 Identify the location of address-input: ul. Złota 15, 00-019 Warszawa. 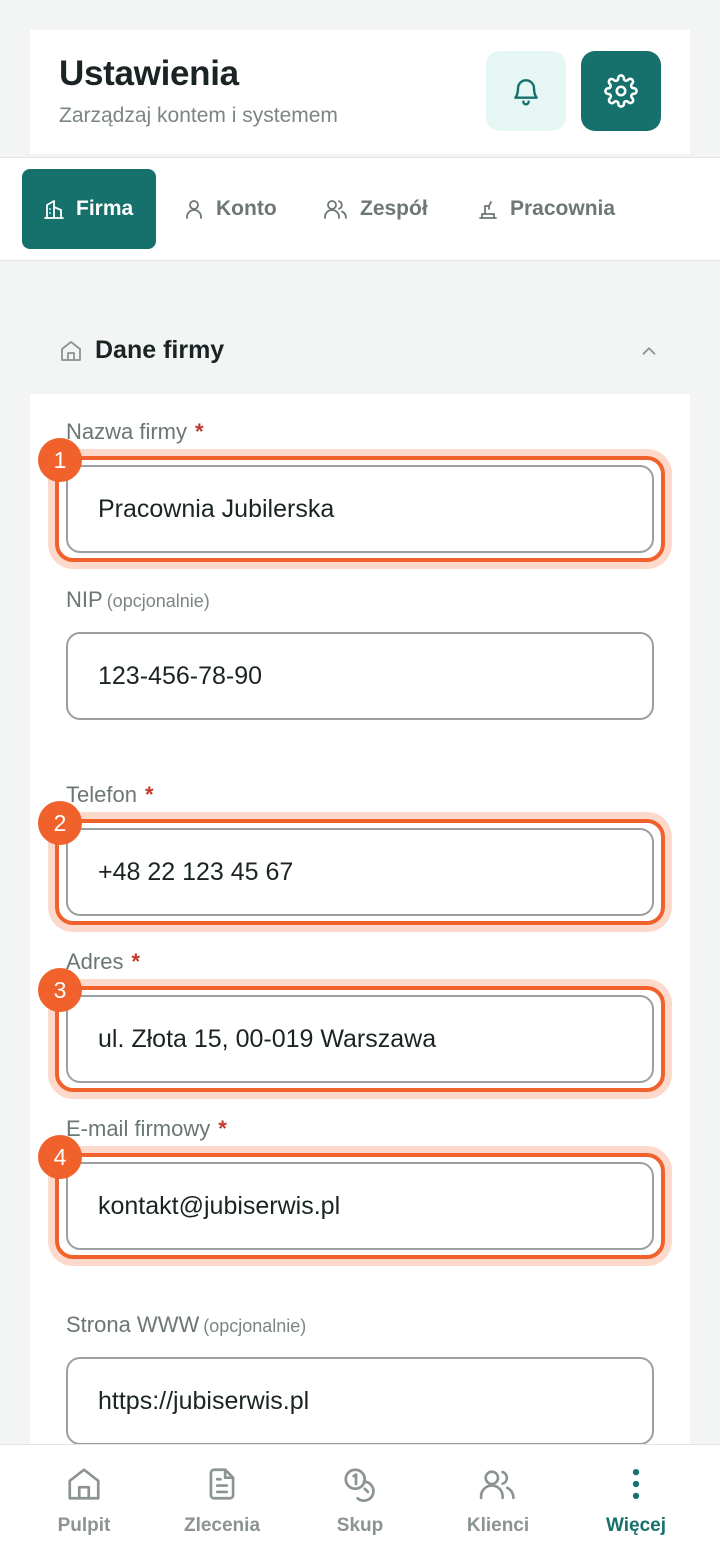
(360, 1039).